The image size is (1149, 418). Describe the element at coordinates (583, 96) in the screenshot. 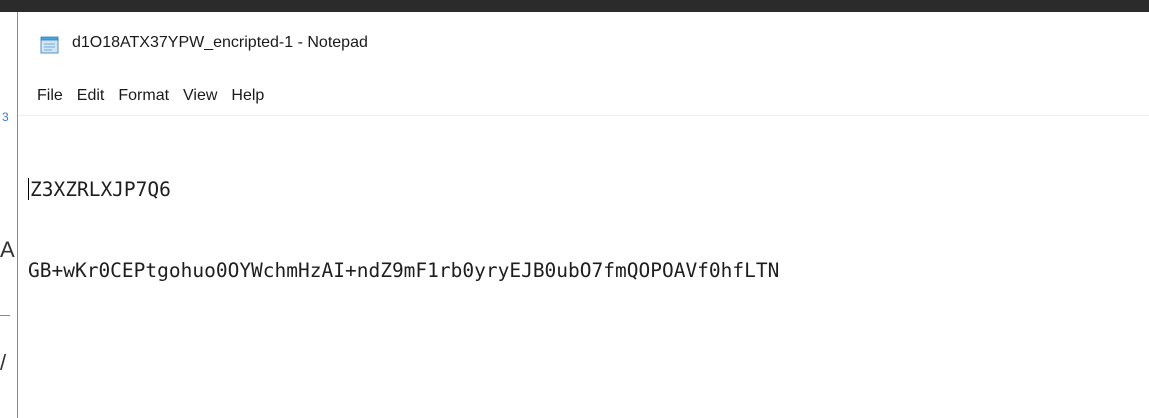

I see `menu-bar: File Edit Format View Help` at that location.